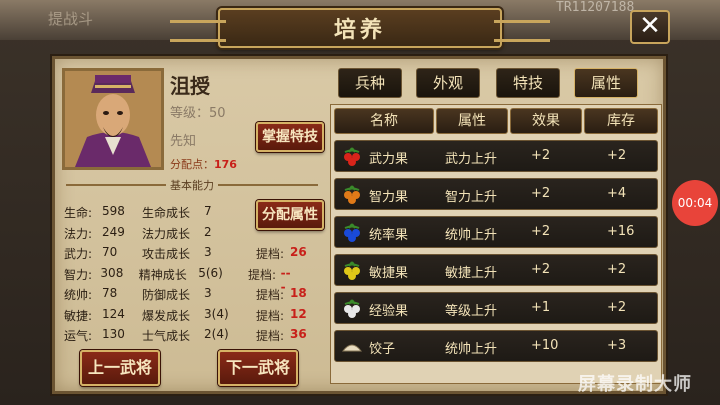 Image resolution: width=720 pixels, height=405 pixels. Describe the element at coordinates (208, 211) in the screenshot. I see `growth-value: 7` at that location.